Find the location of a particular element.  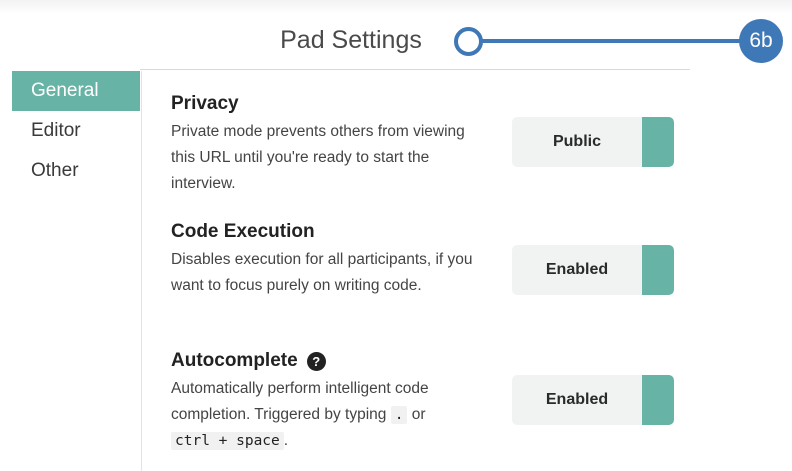

autocomplete-toggle: Enabled is located at coordinates (593, 400).